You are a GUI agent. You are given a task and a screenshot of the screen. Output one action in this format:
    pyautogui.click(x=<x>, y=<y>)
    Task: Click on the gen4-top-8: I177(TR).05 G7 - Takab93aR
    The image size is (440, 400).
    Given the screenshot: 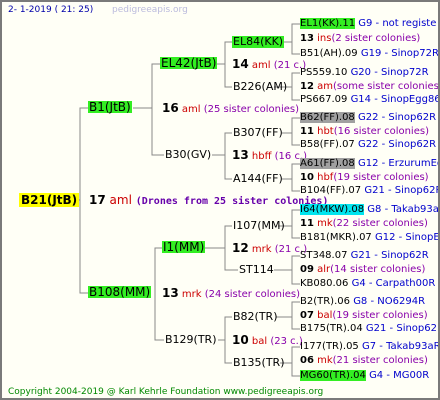 What is the action you would take?
    pyautogui.click(x=370, y=347)
    